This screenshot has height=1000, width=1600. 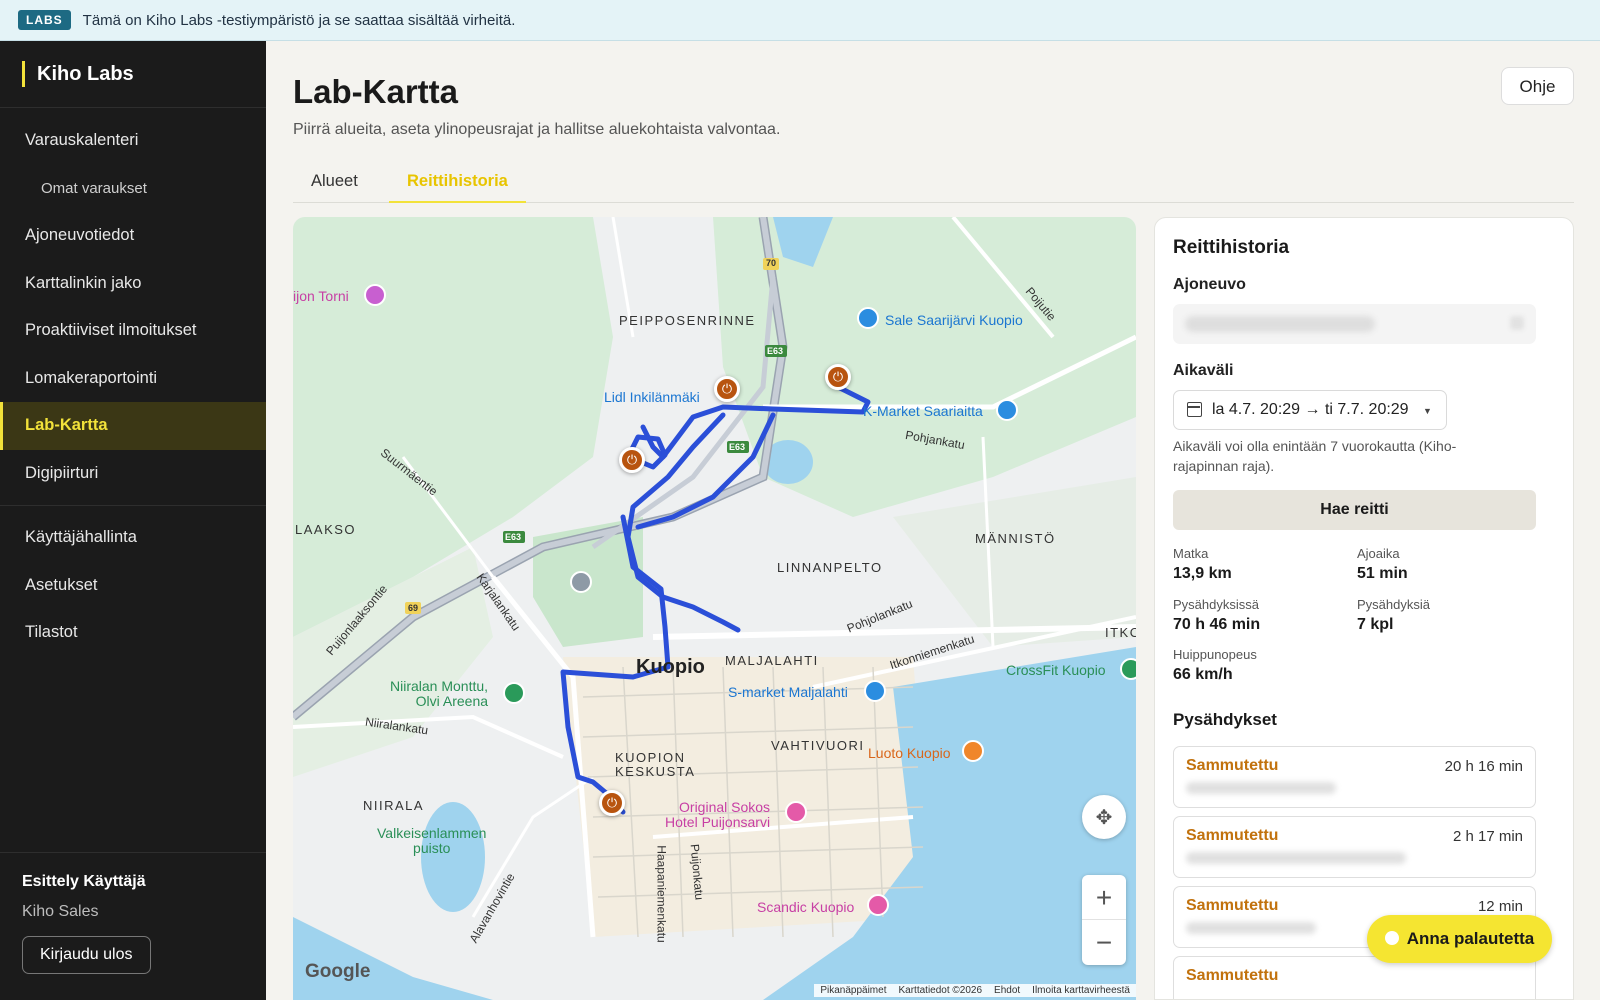 I want to click on feedback-button: Anna palautetta, so click(x=1459, y=939).